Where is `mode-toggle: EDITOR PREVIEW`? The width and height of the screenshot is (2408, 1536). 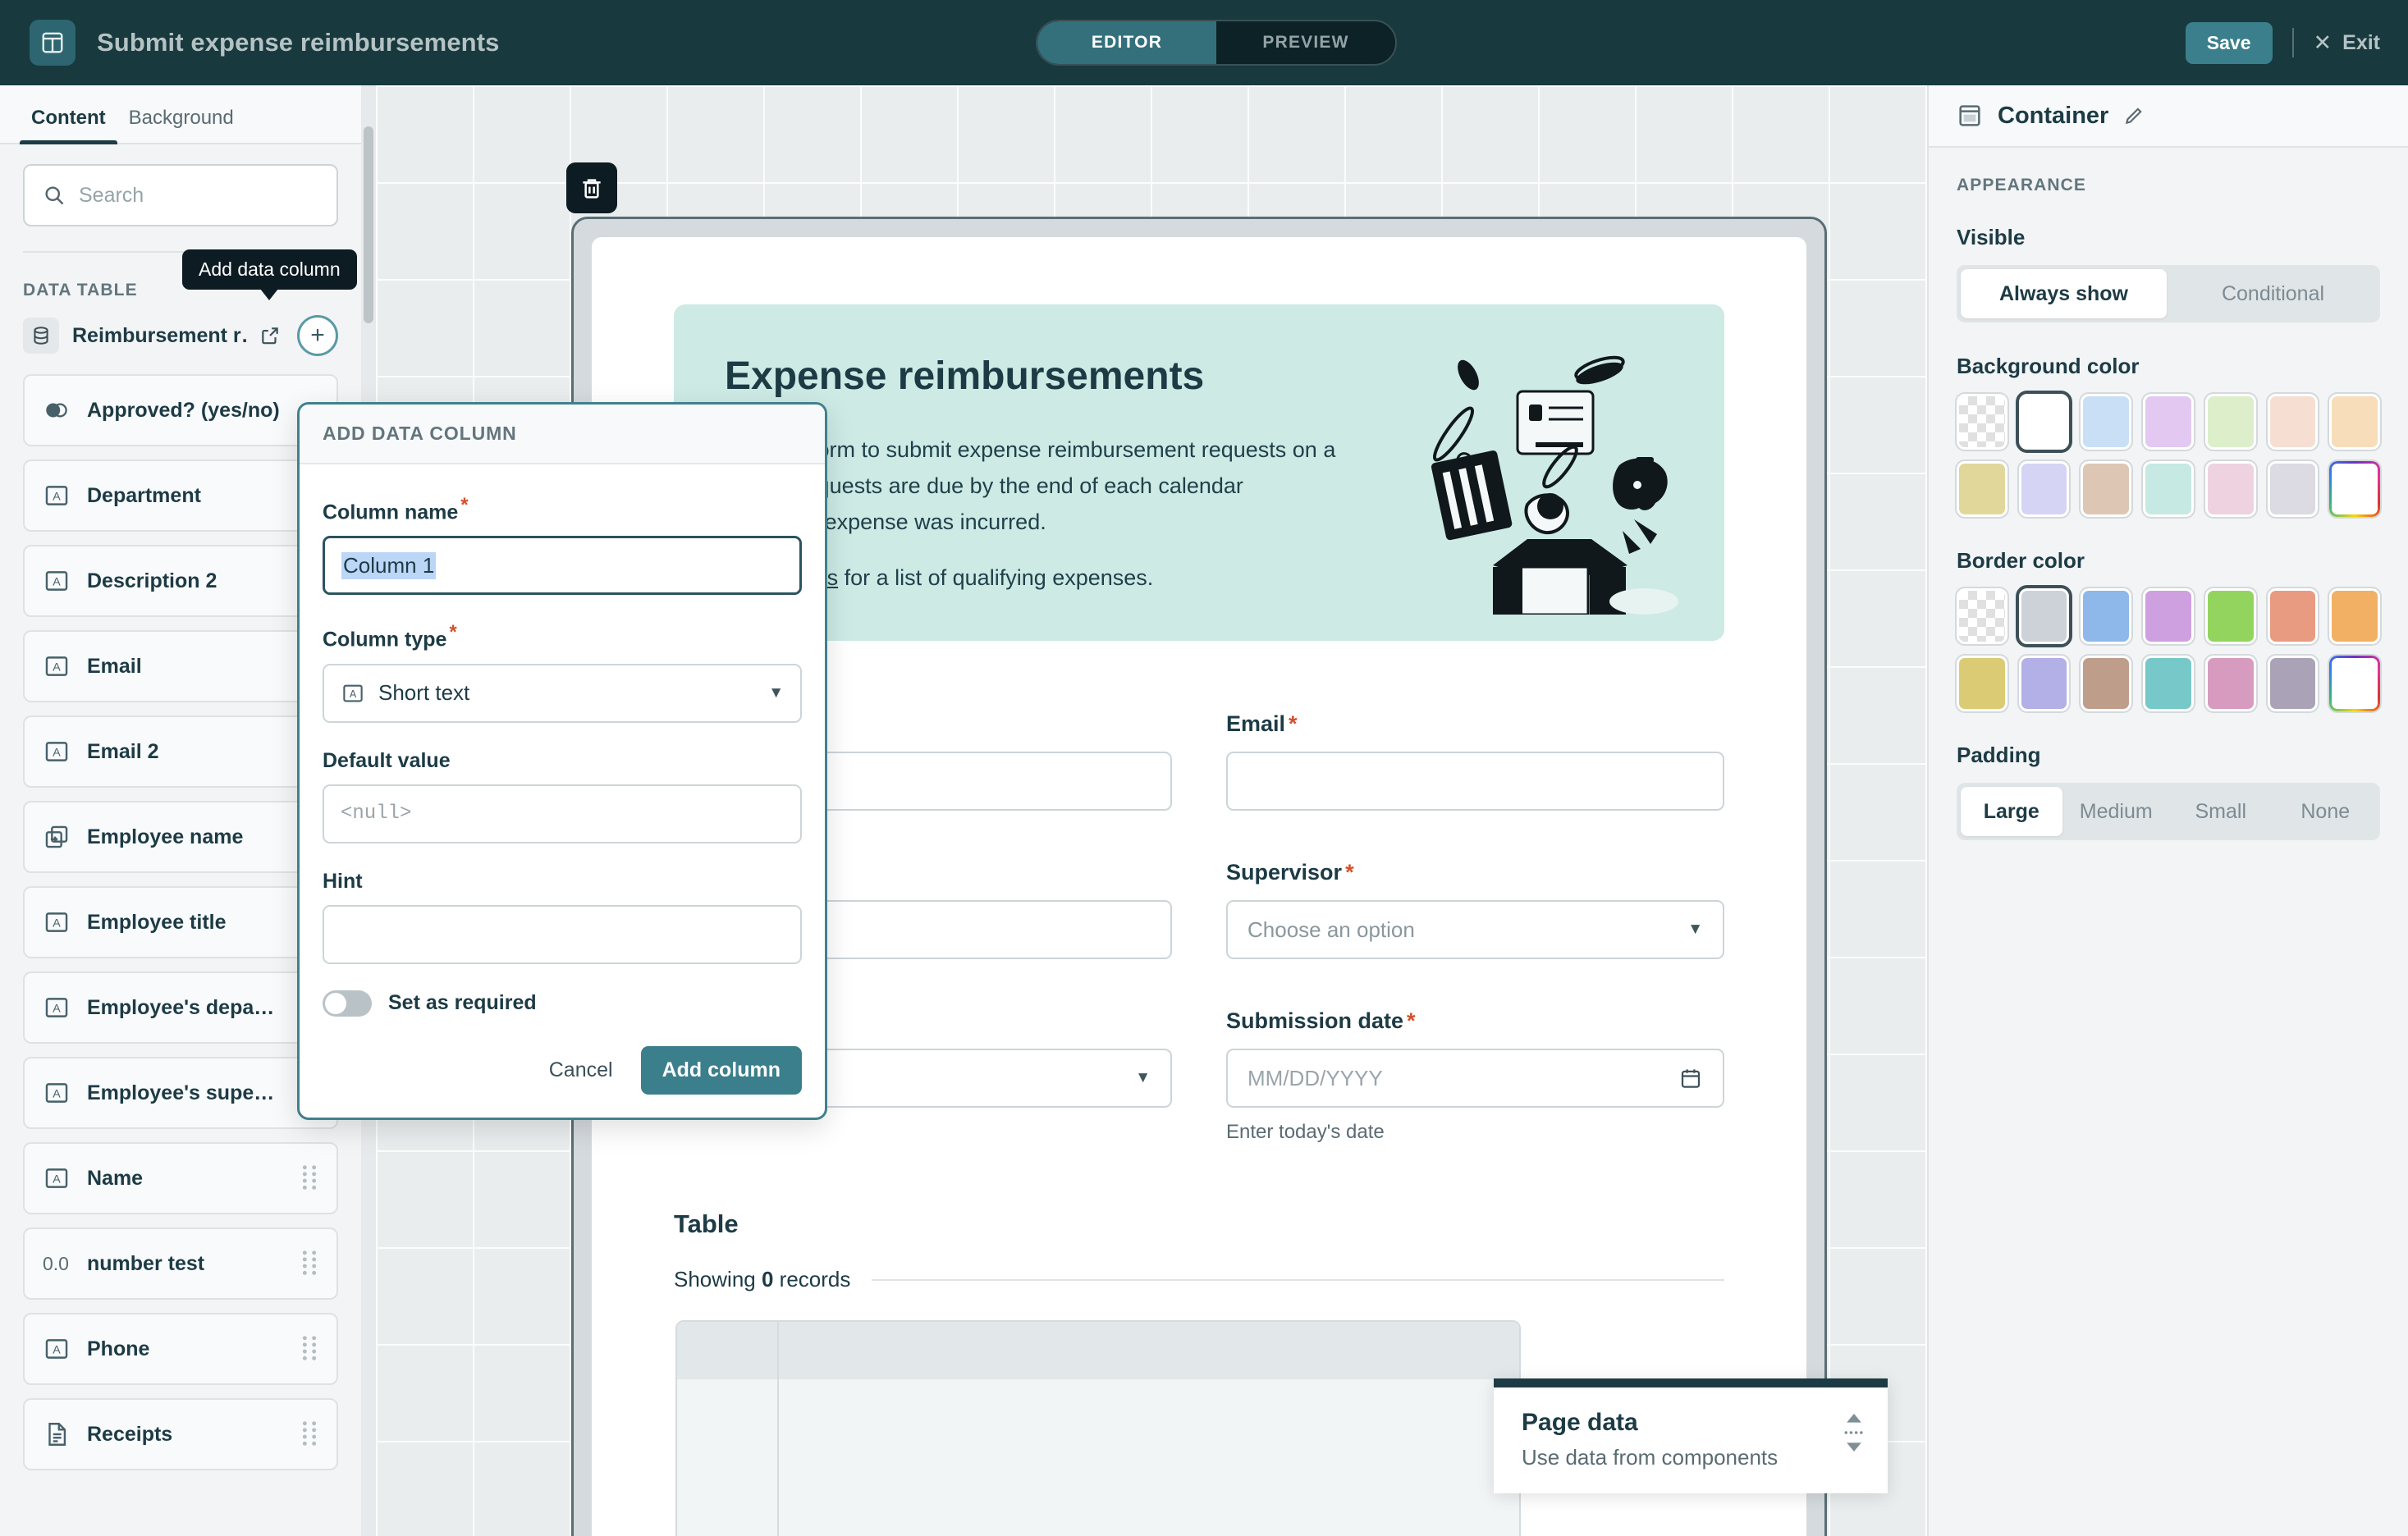 mode-toggle: EDITOR PREVIEW is located at coordinates (1216, 43).